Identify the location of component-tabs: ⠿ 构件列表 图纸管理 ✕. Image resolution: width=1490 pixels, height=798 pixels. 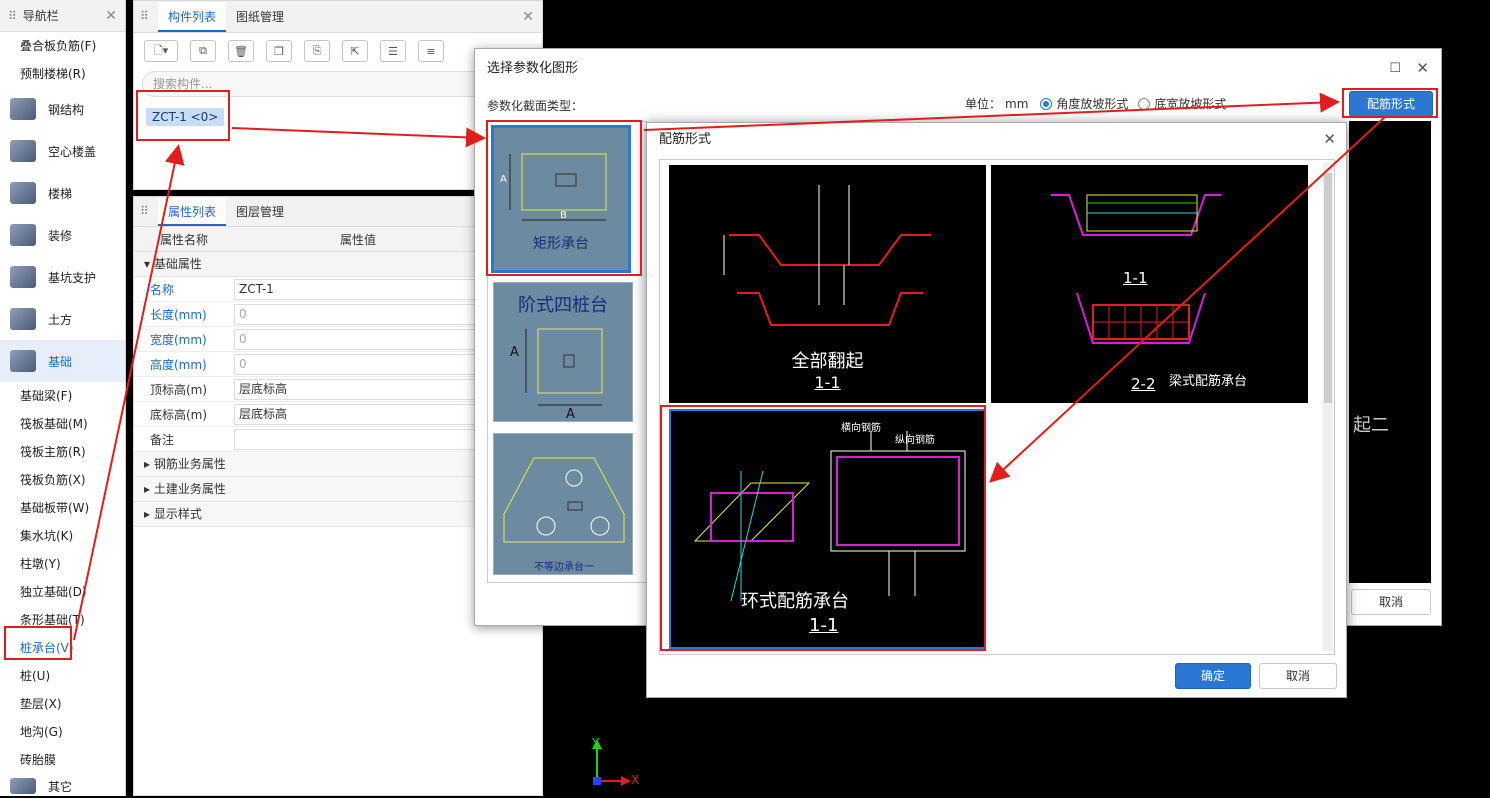
(338, 17).